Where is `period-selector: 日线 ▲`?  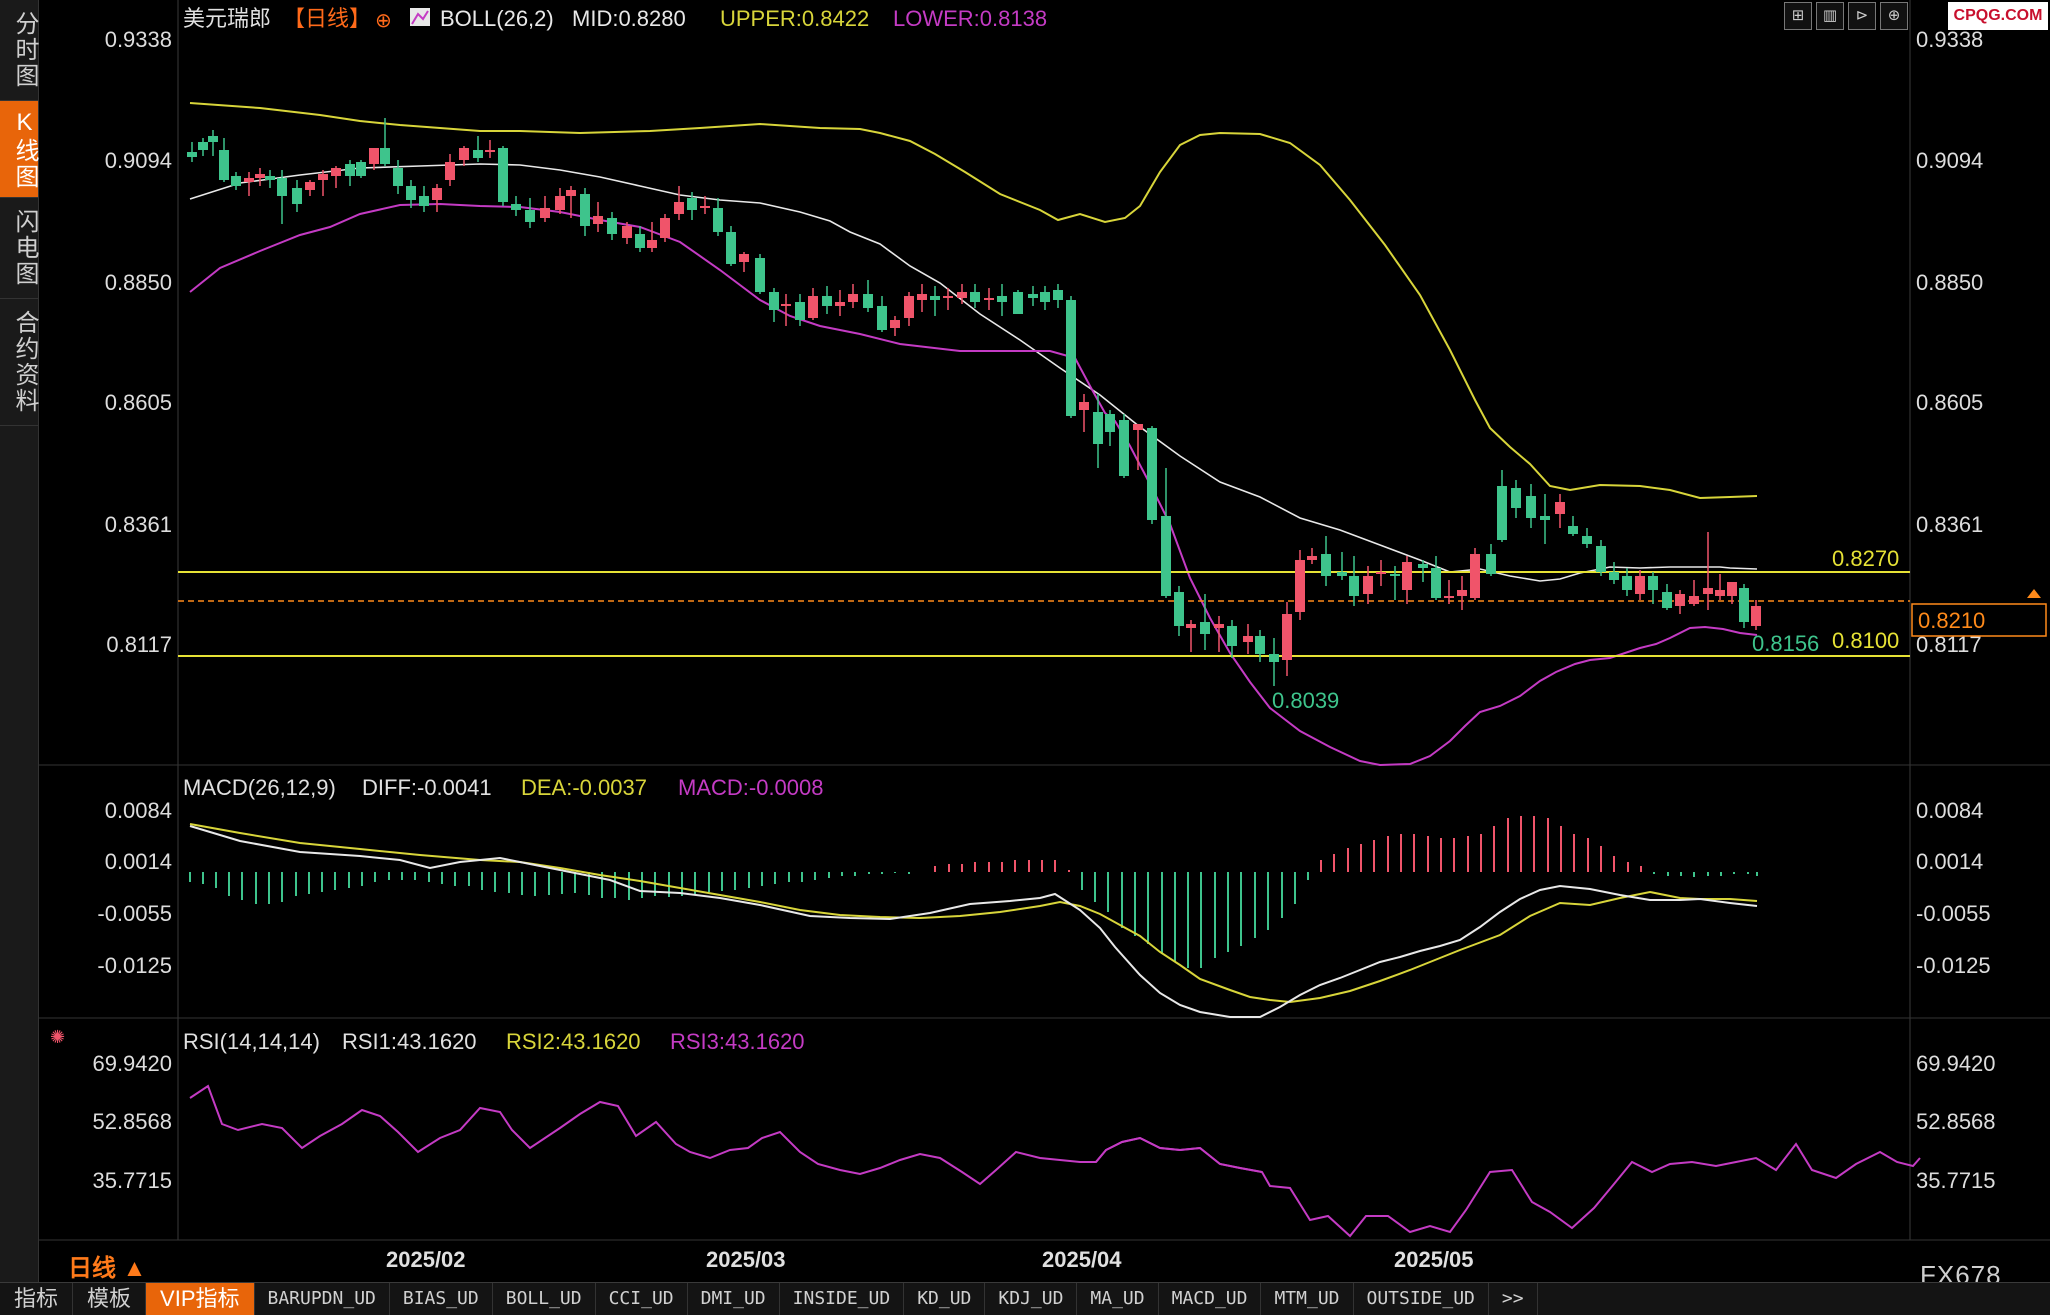
period-selector: 日线 ▲ is located at coordinates (107, 1265).